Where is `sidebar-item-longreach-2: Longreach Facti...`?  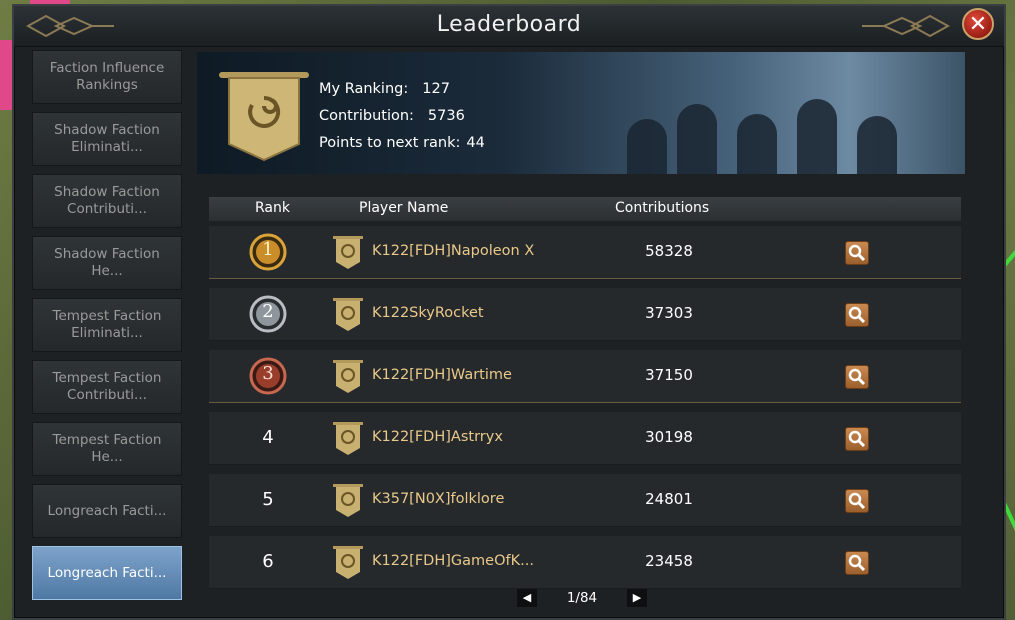 sidebar-item-longreach-2: Longreach Facti... is located at coordinates (107, 573).